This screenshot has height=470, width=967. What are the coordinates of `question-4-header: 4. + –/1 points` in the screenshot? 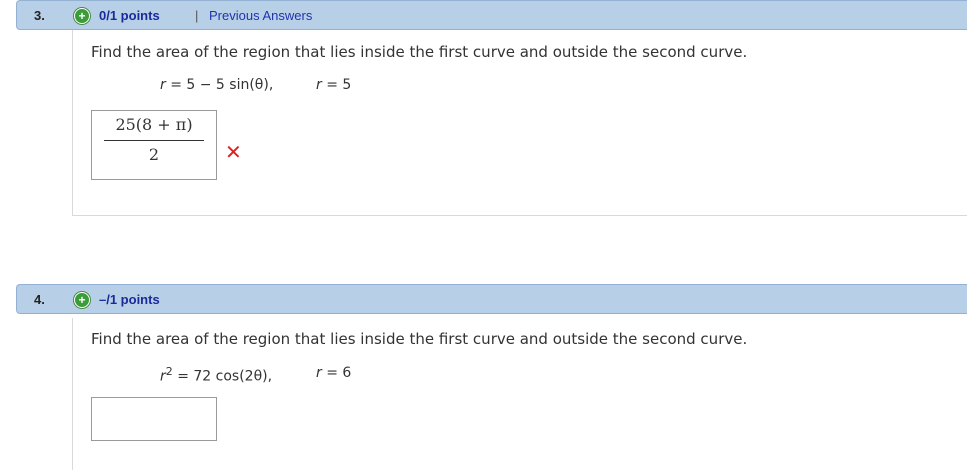 It's located at (491, 299).